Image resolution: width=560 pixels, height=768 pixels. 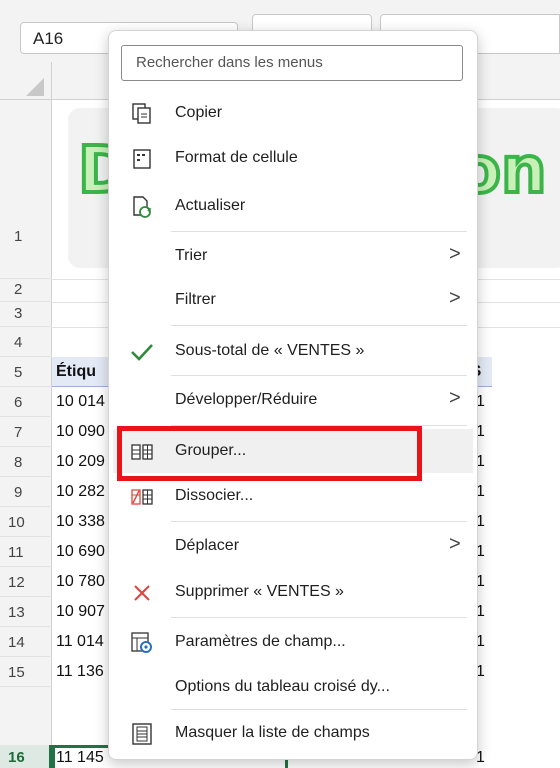 I want to click on row-header: 1, so click(x=26, y=189).